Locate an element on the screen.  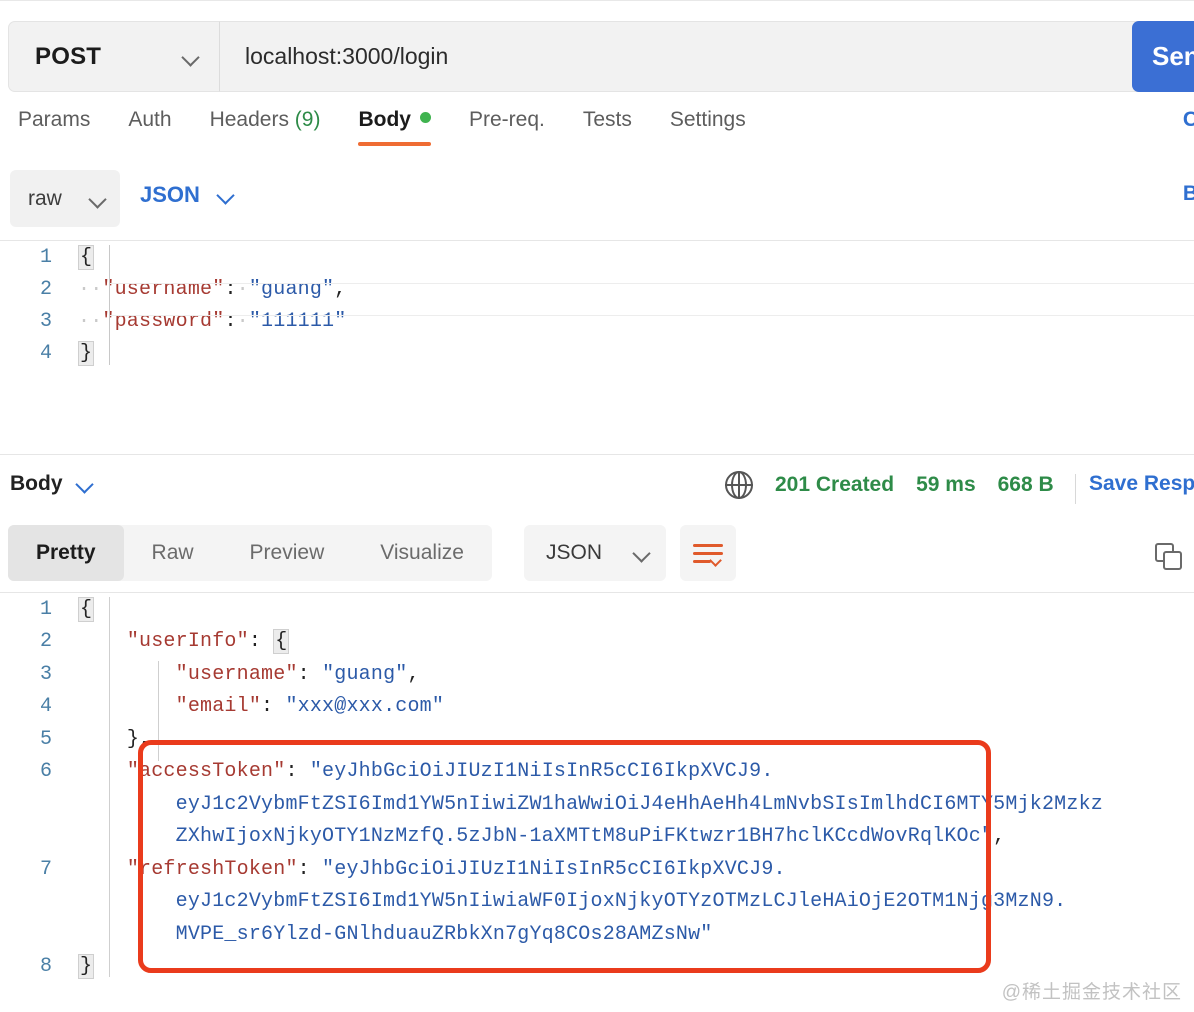
tab-headers: Headers (9) is located at coordinates (265, 127).